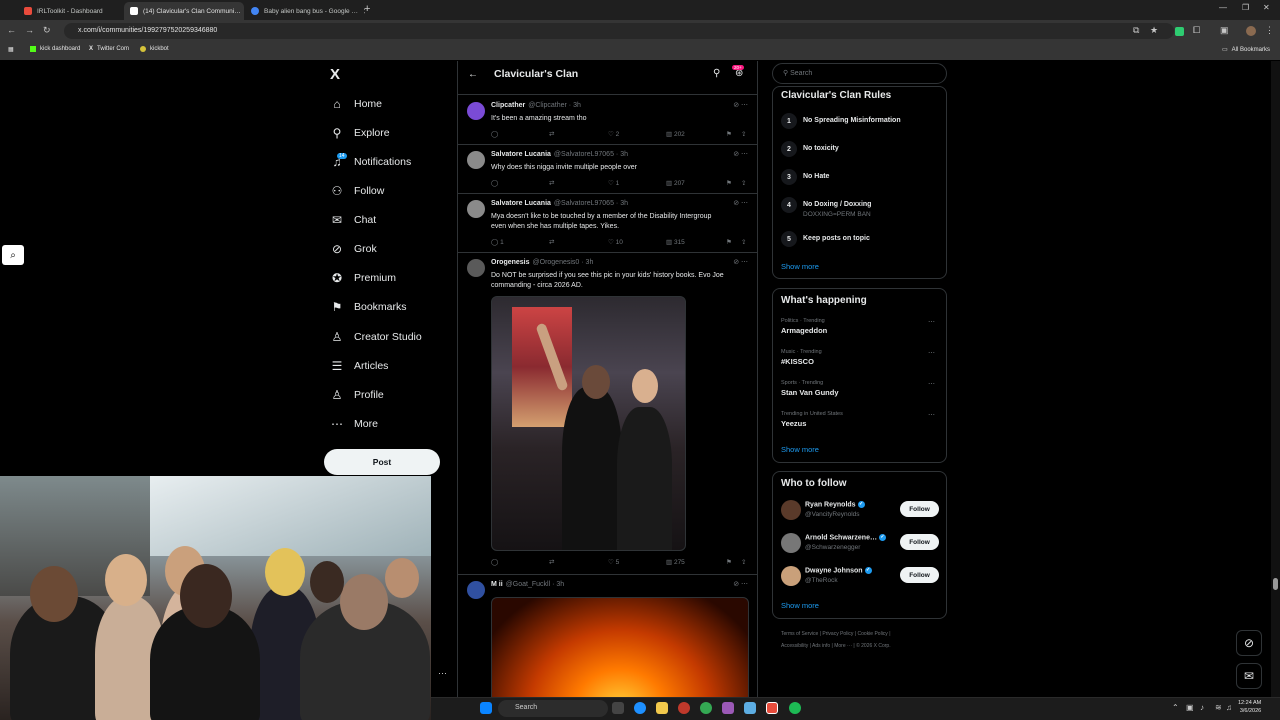 The height and width of the screenshot is (720, 1280). Describe the element at coordinates (370, 162) in the screenshot. I see `sidebar-item-notifications: ♫ 14 Notifications` at that location.